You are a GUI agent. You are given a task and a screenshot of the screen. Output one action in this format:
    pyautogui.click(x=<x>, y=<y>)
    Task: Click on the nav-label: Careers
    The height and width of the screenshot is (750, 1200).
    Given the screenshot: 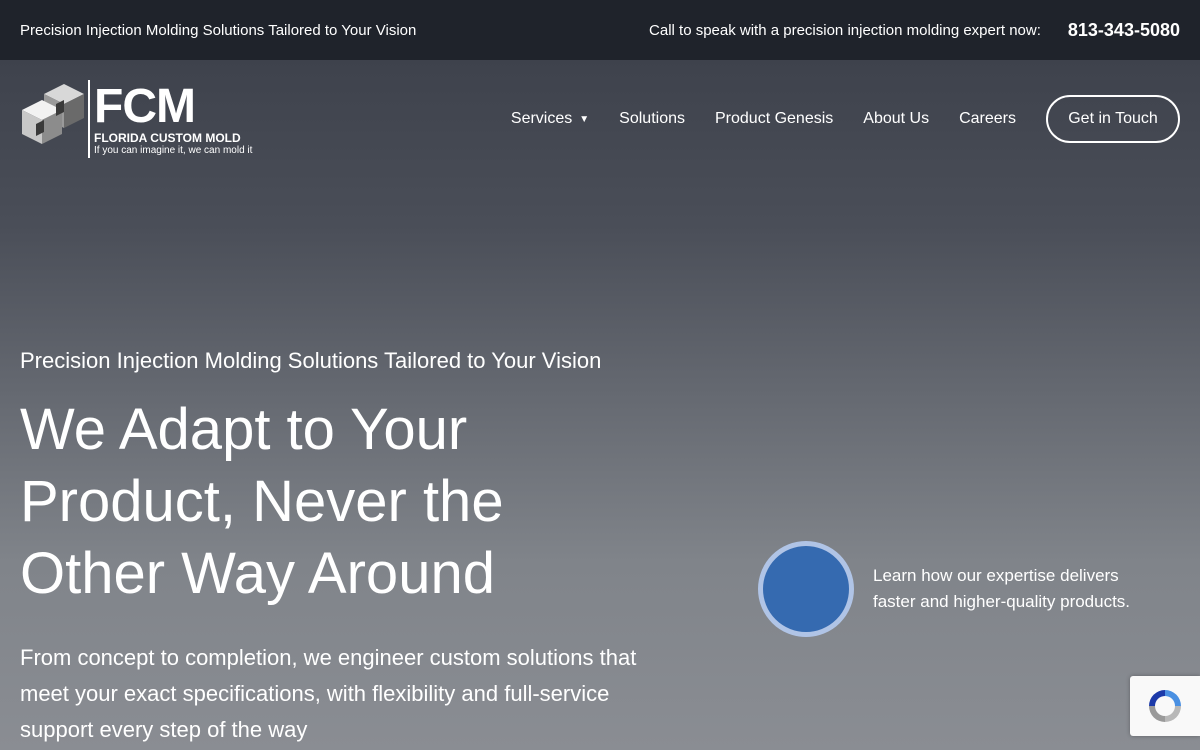 What is the action you would take?
    pyautogui.click(x=987, y=118)
    